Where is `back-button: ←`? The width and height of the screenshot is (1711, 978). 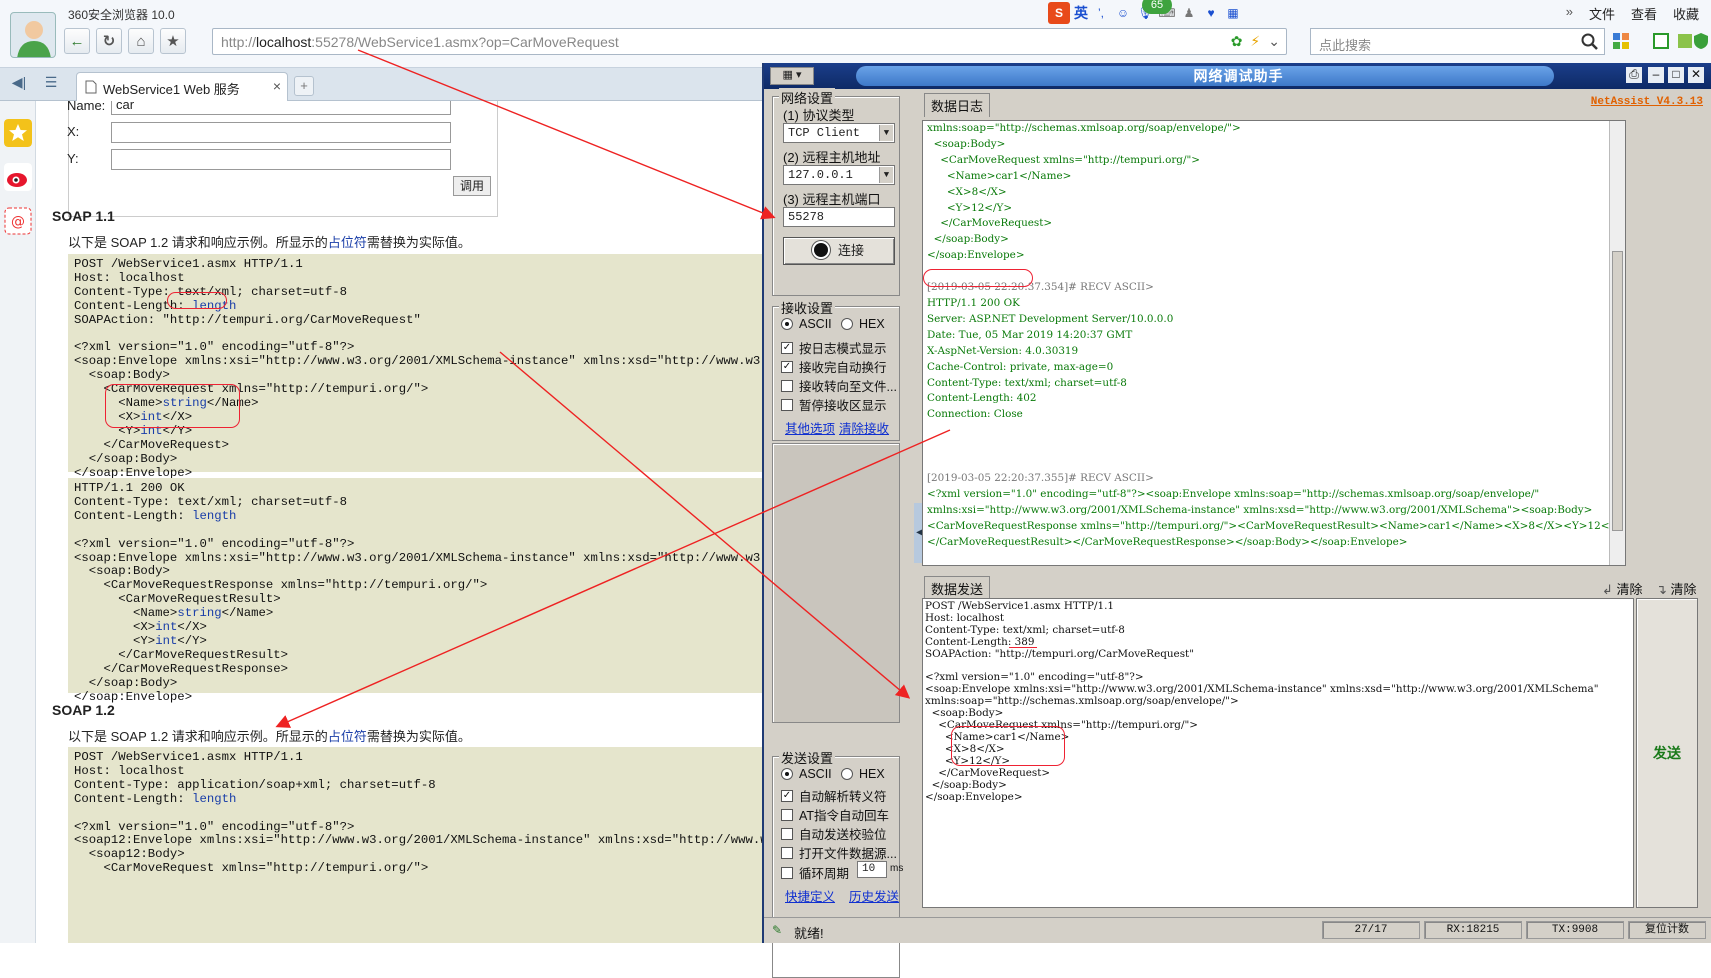
back-button: ← is located at coordinates (77, 41).